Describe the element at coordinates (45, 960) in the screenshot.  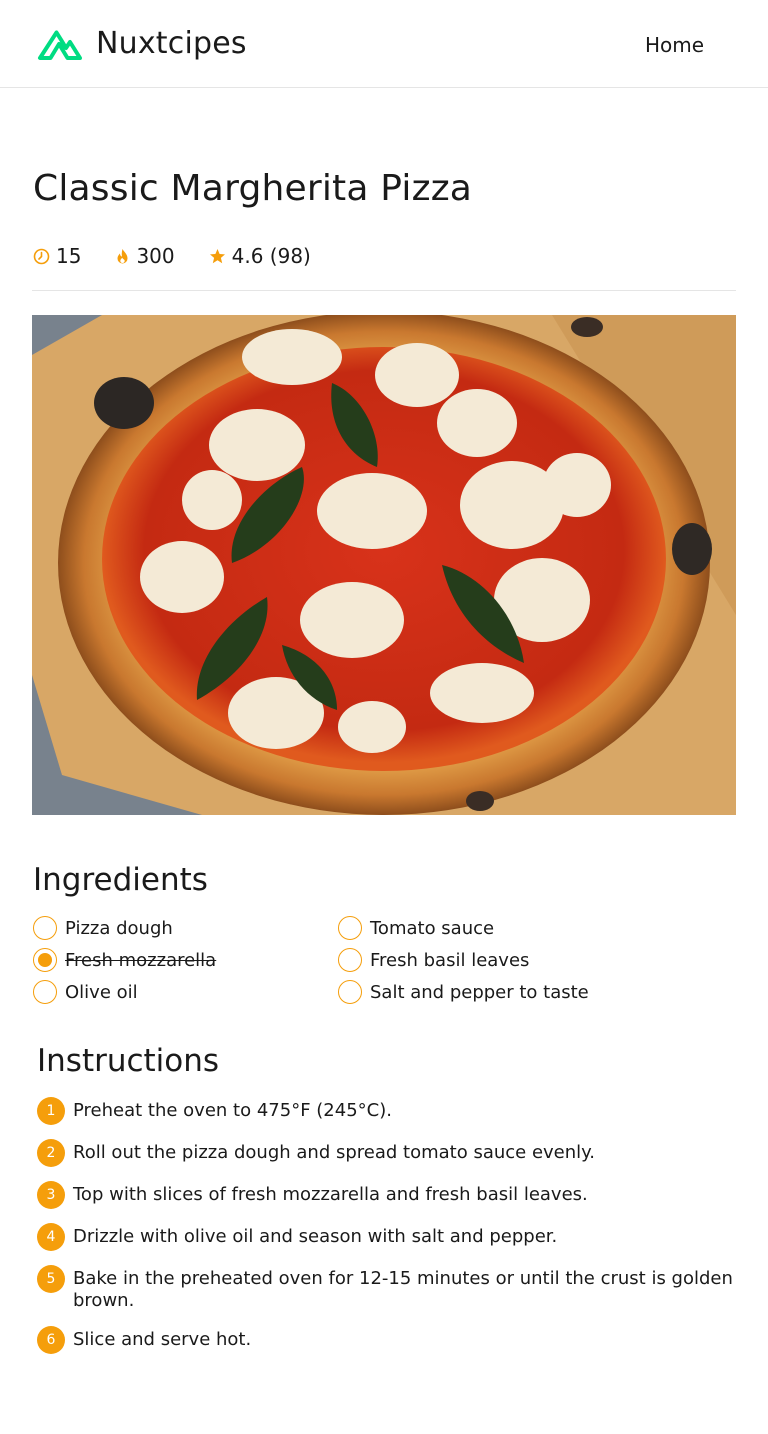
I see `ingredient-checkbox-checked` at that location.